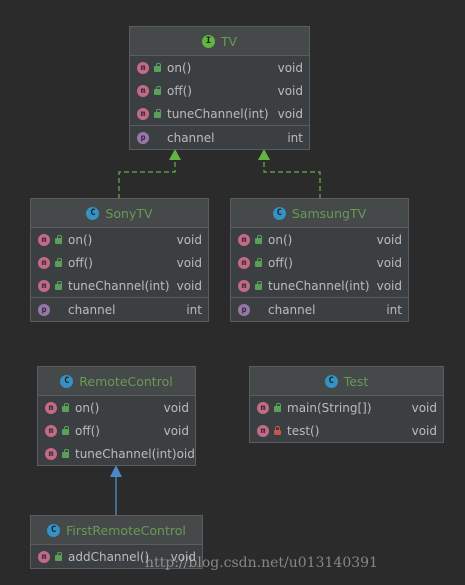 The height and width of the screenshot is (585, 465). I want to click on method-name: test(), so click(303, 430).